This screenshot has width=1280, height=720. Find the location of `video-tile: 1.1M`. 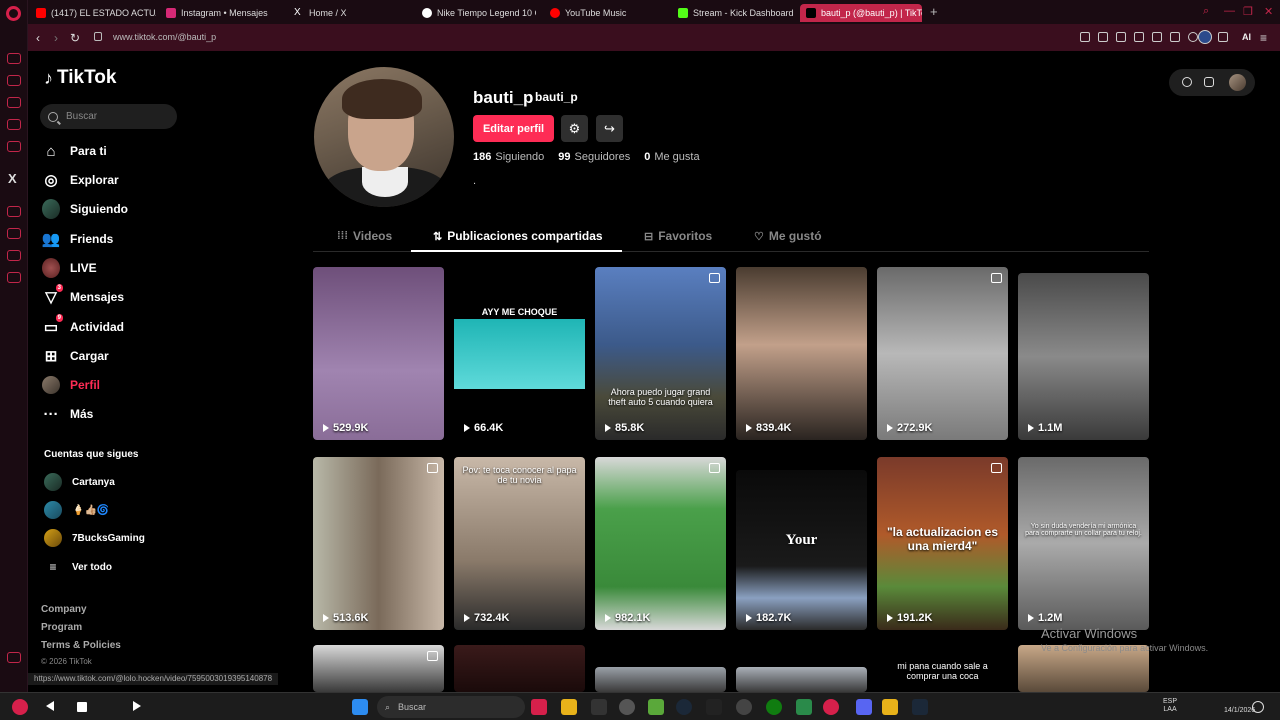

video-tile: 1.1M is located at coordinates (1083, 356).